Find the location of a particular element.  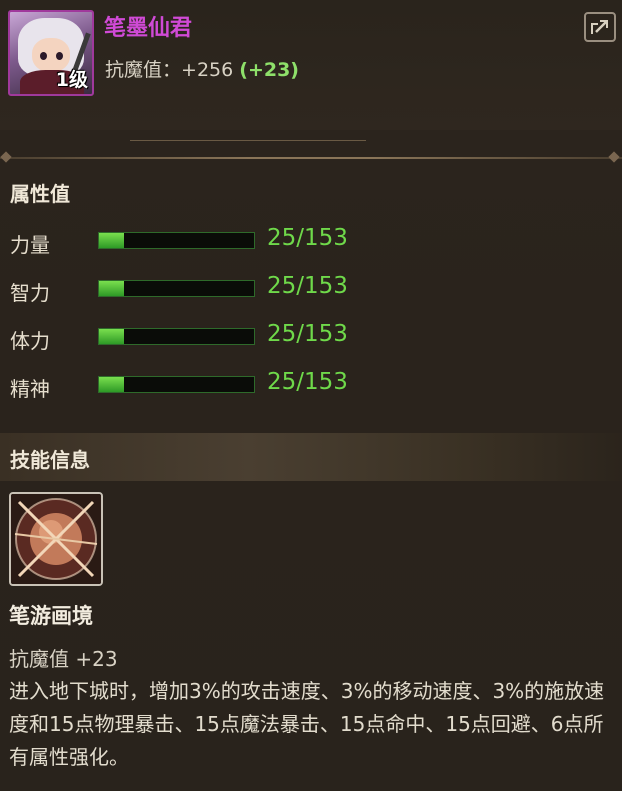

character-portrait: 1级 is located at coordinates (51, 53).